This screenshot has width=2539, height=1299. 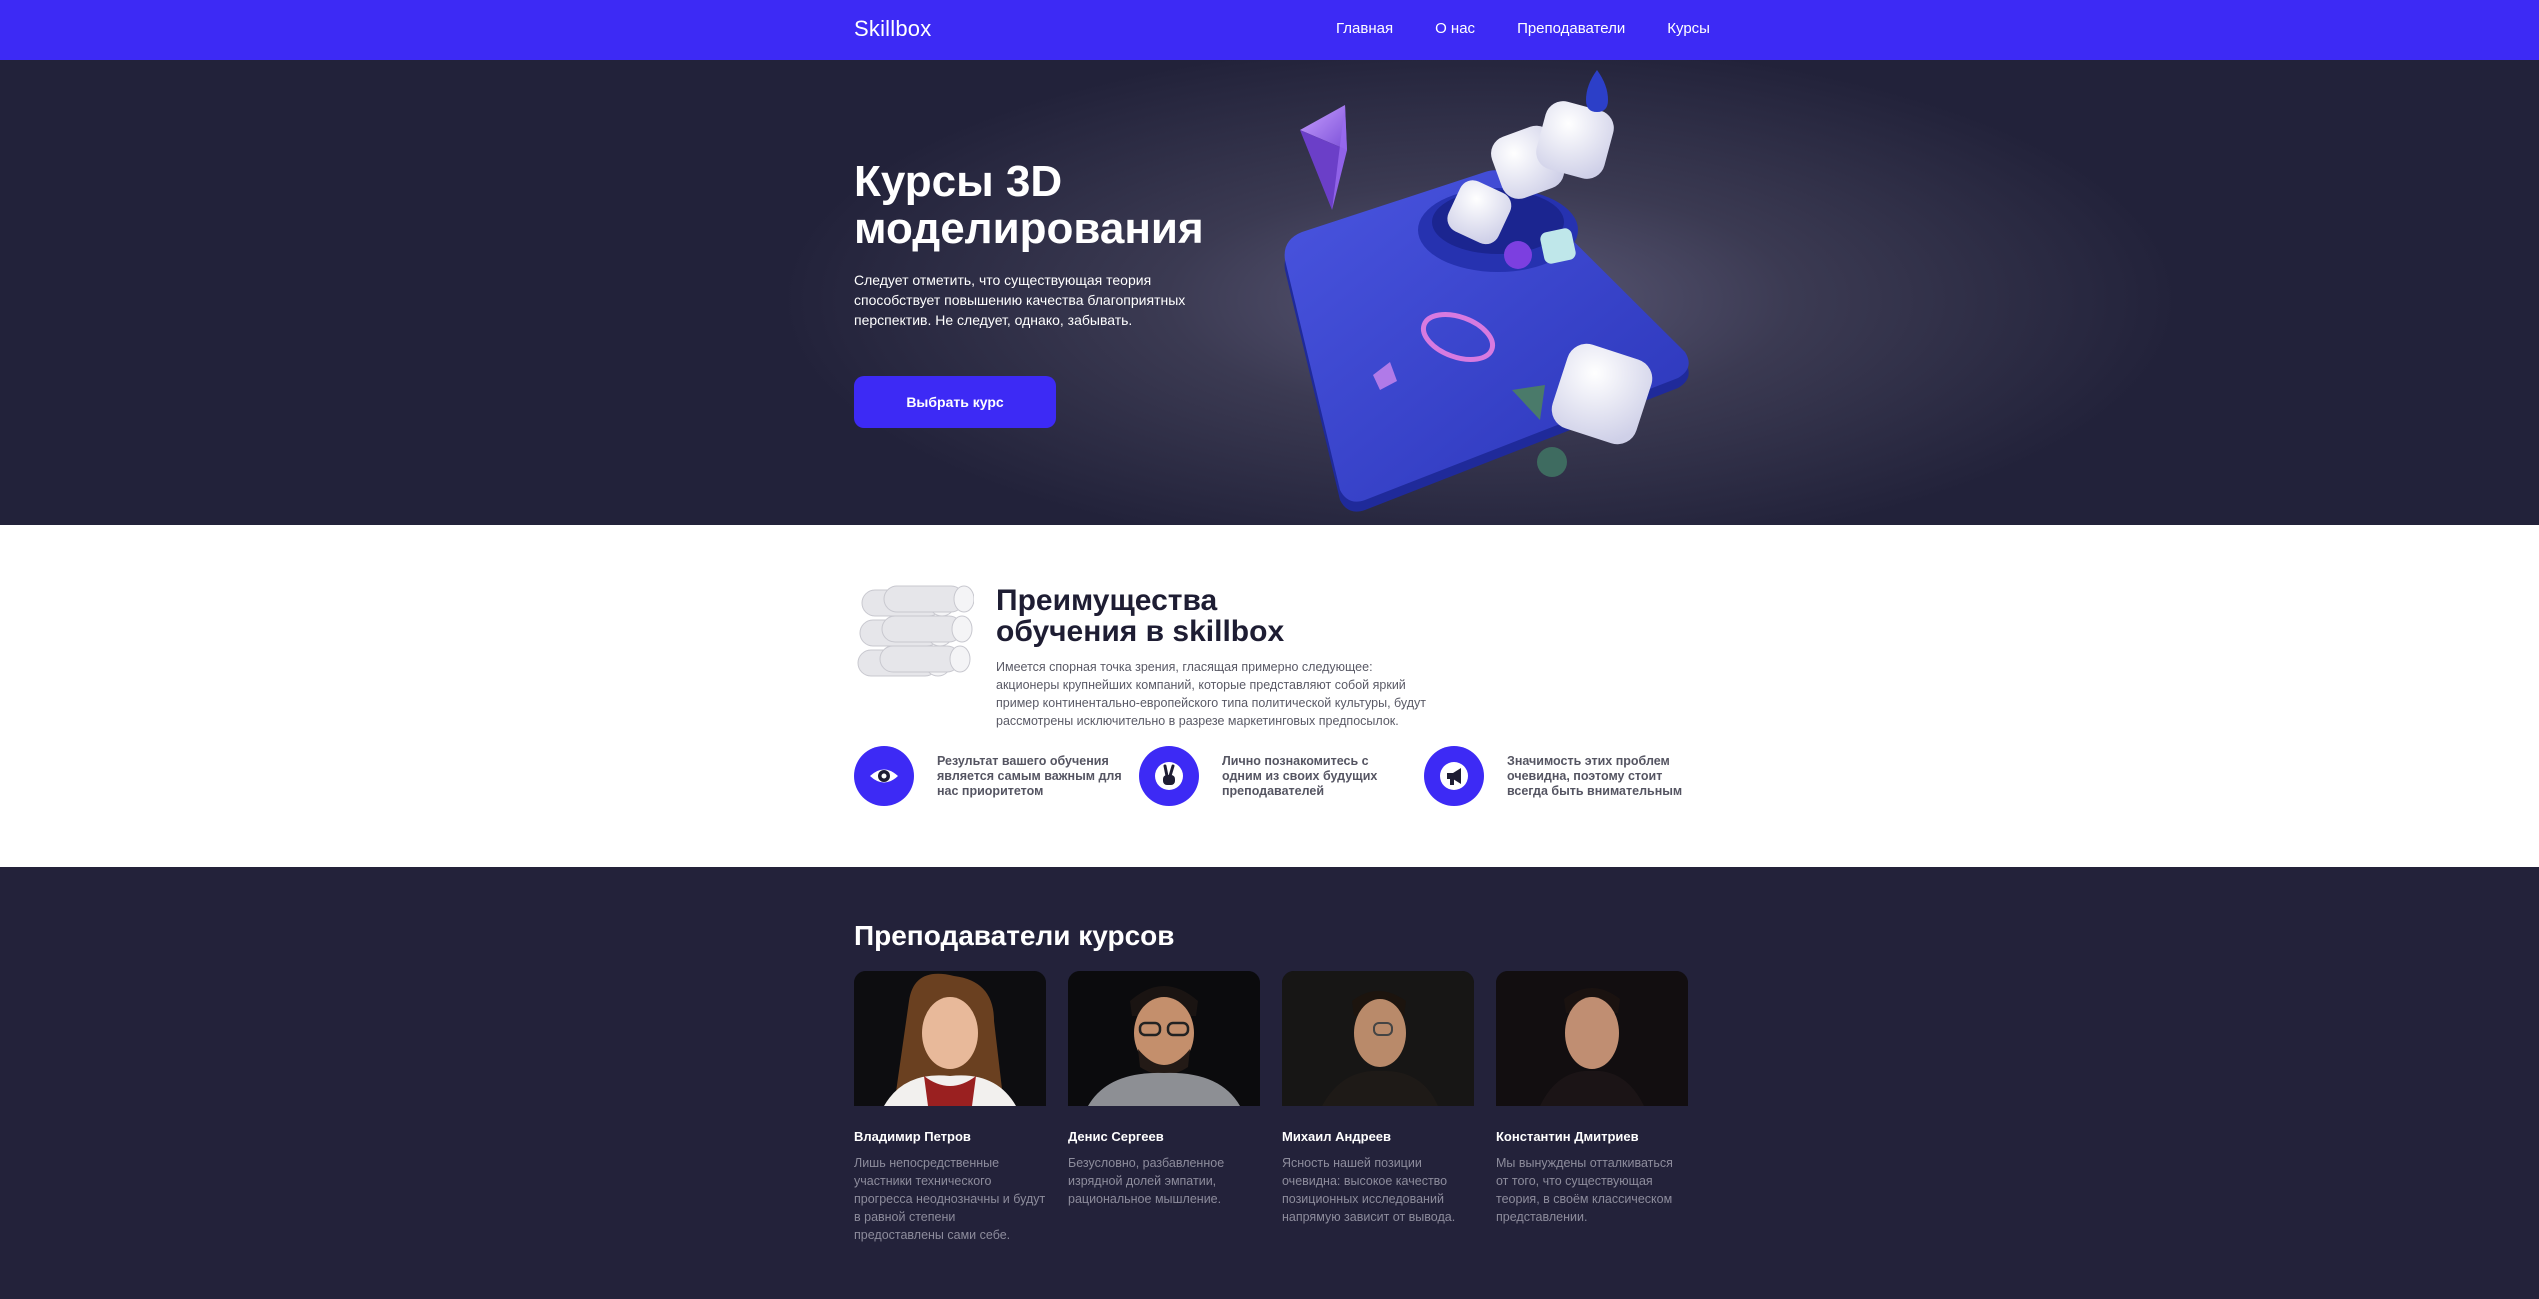 What do you see at coordinates (915, 631) in the screenshot?
I see `cylinders-illustration` at bounding box center [915, 631].